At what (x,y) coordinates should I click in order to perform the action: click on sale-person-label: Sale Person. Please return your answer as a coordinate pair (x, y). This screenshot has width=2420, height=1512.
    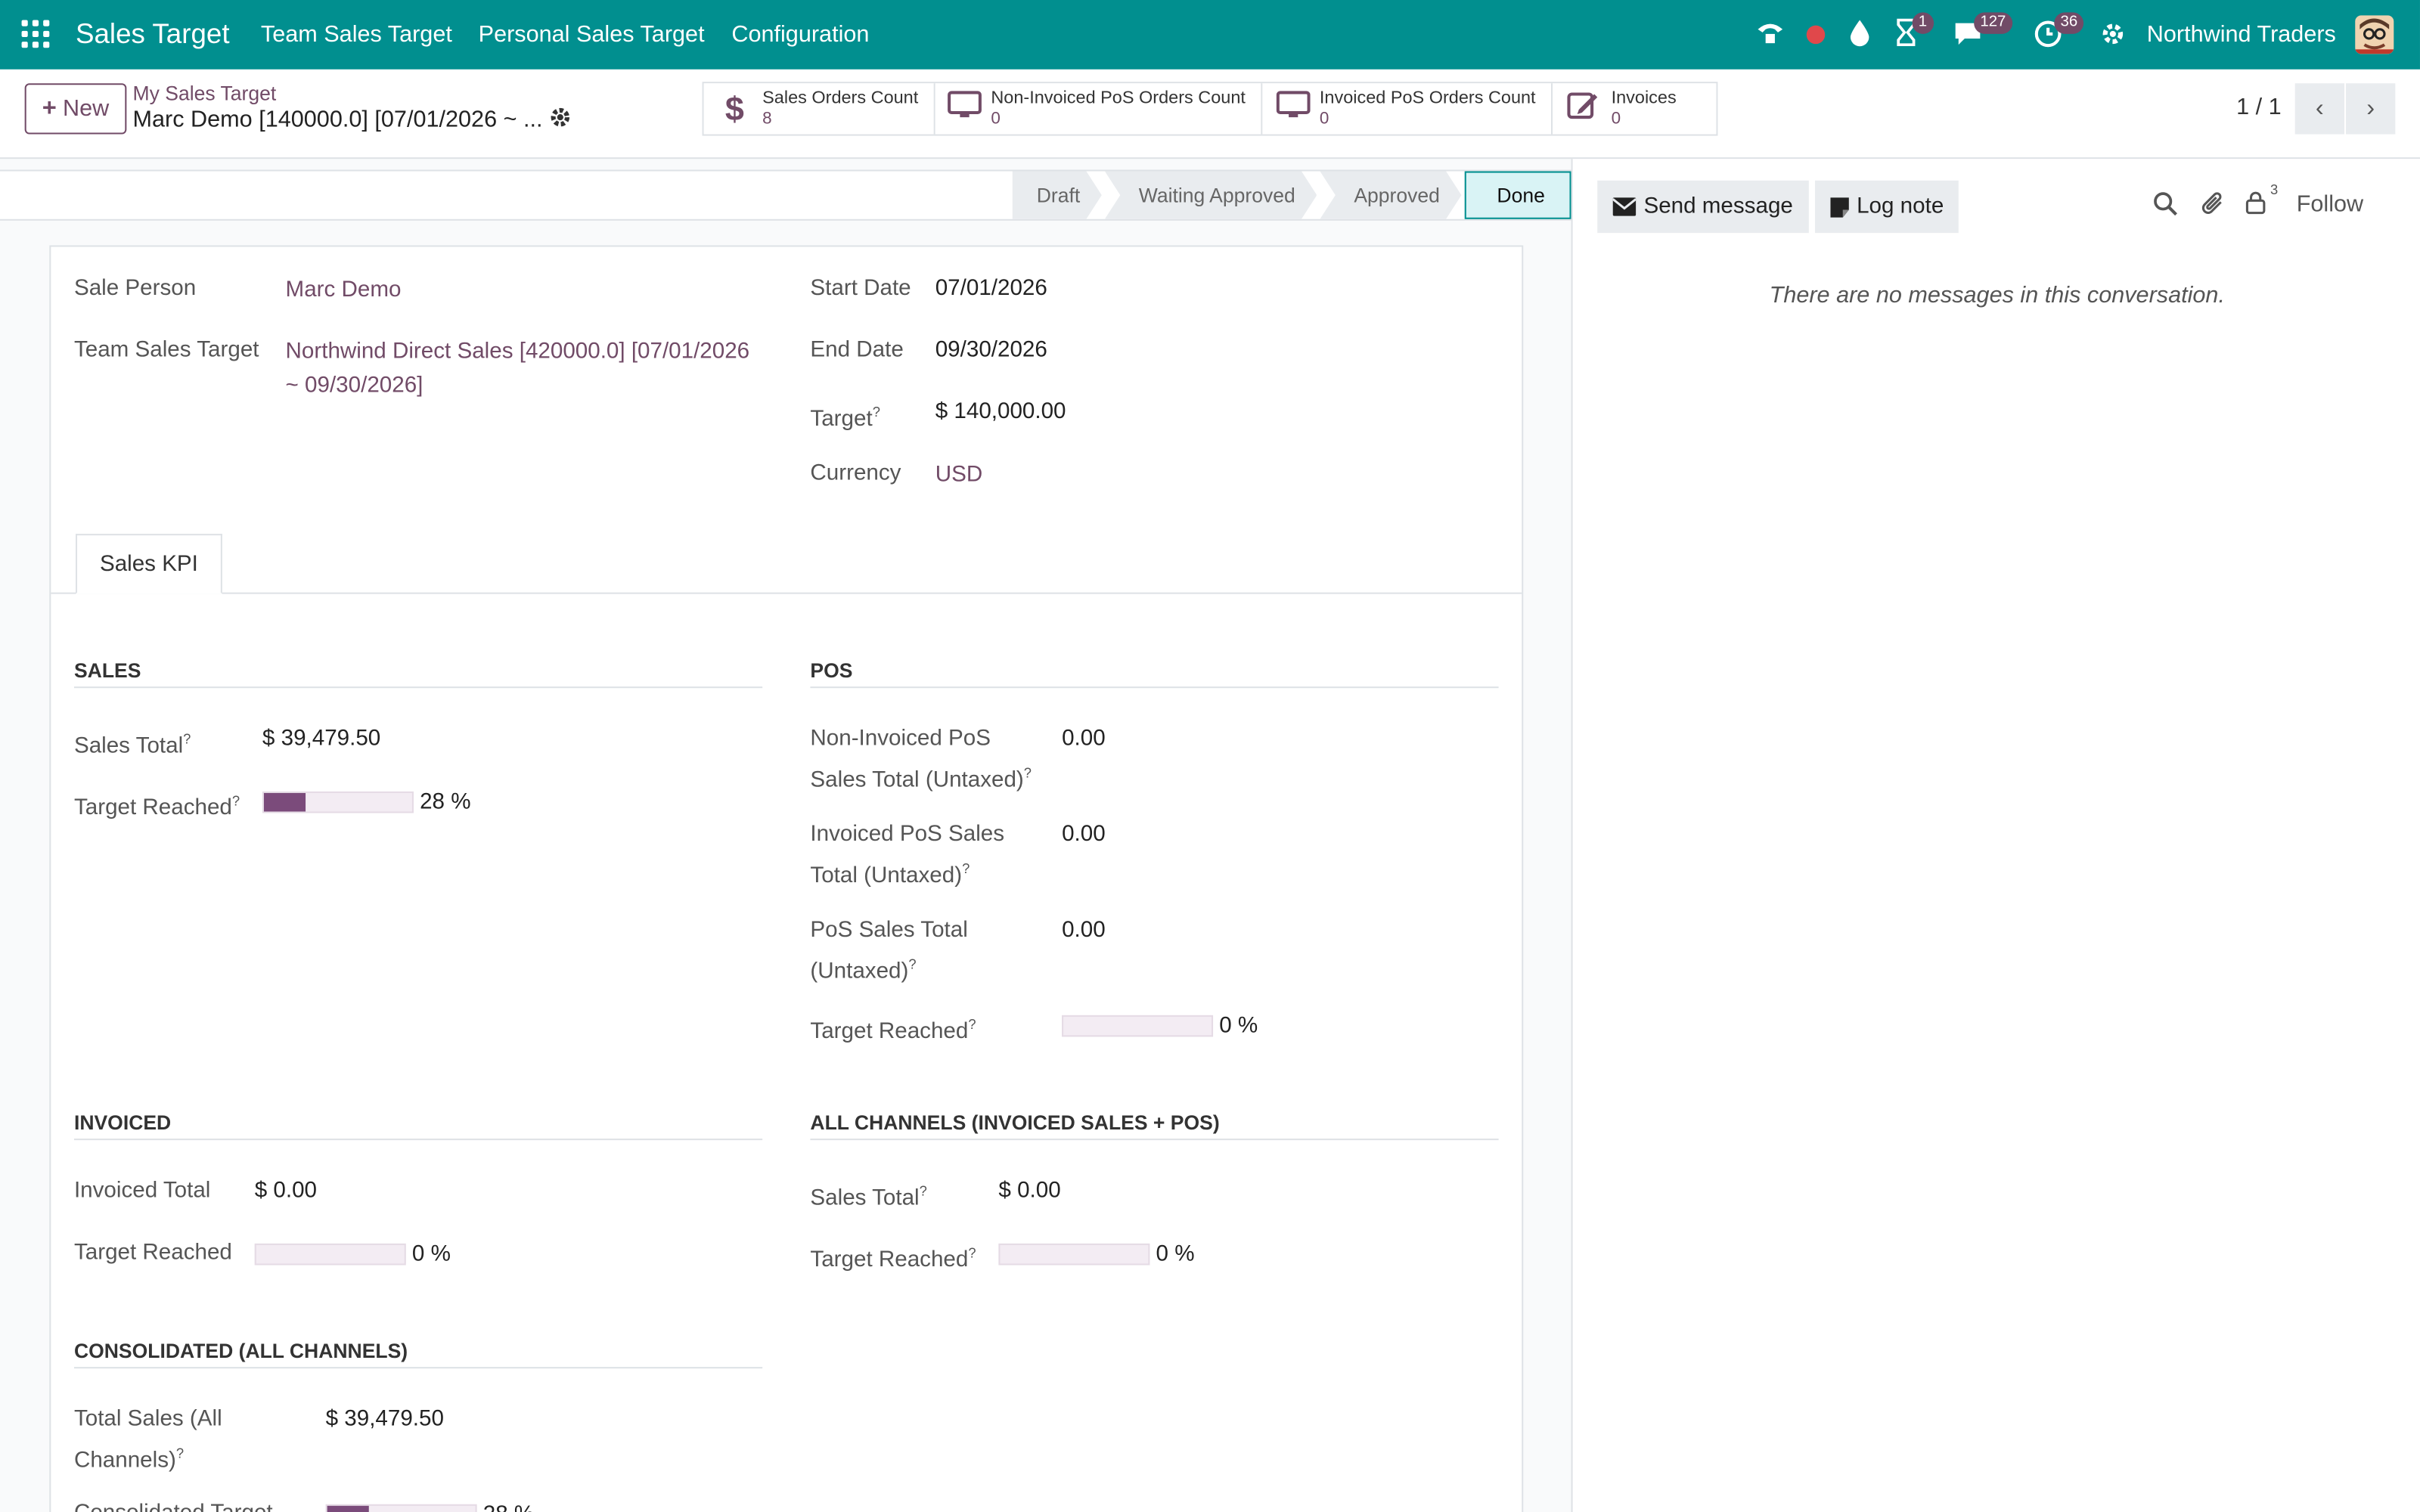
    Looking at the image, I should click on (135, 288).